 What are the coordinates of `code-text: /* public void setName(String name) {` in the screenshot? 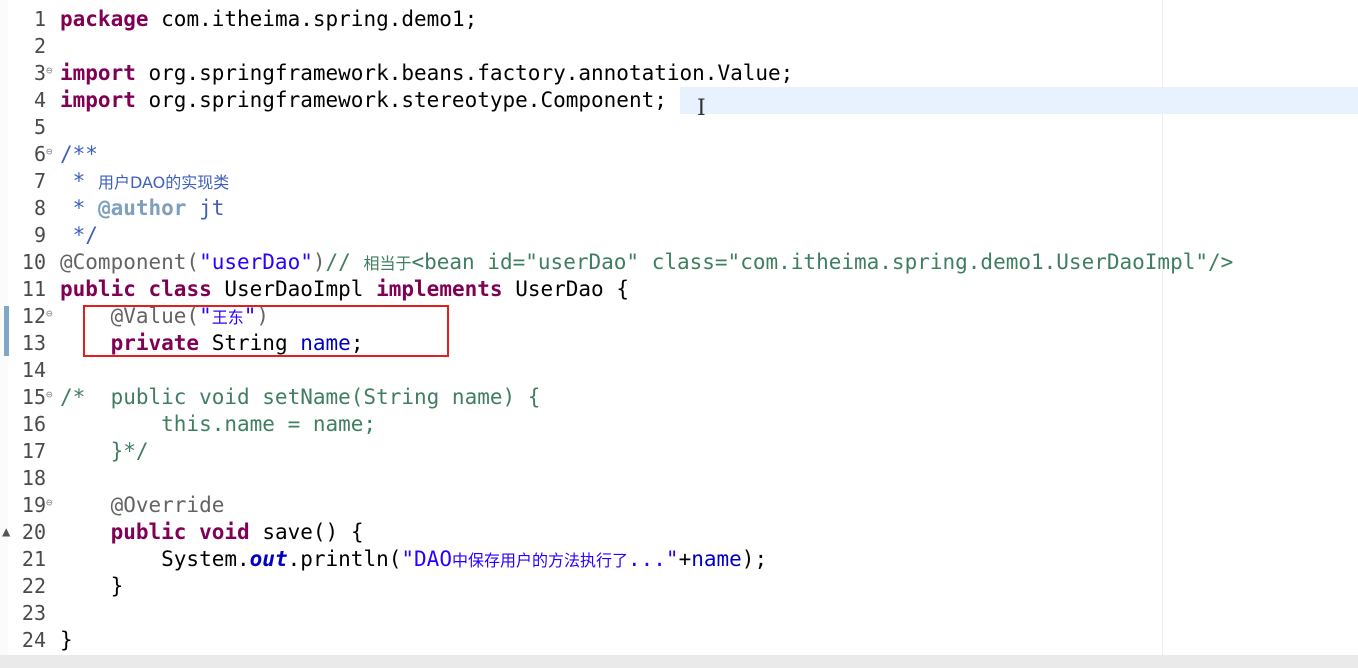 It's located at (300, 397).